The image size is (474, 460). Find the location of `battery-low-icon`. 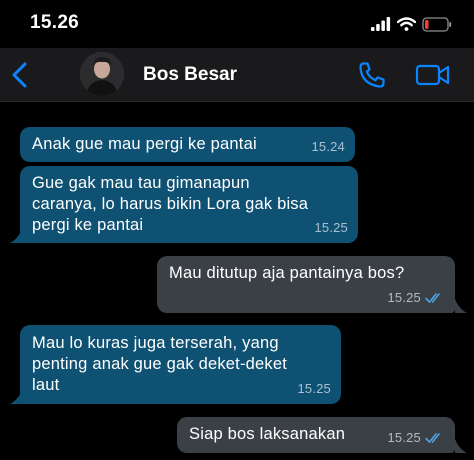

battery-low-icon is located at coordinates (437, 24).